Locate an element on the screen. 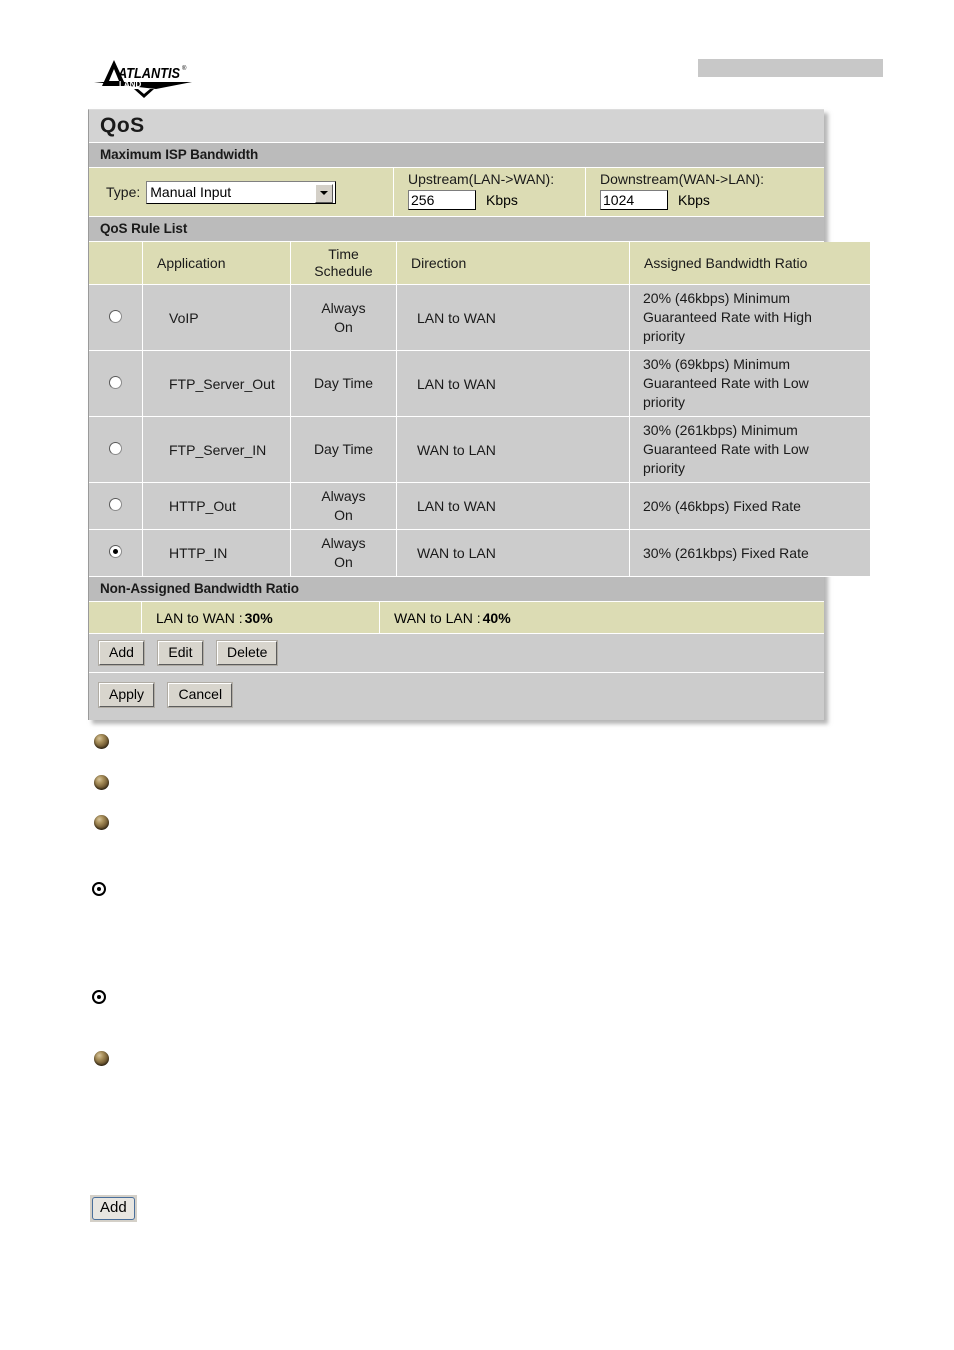 Image resolution: width=954 pixels, height=1350 pixels. cancel-button: Cancel is located at coordinates (200, 695).